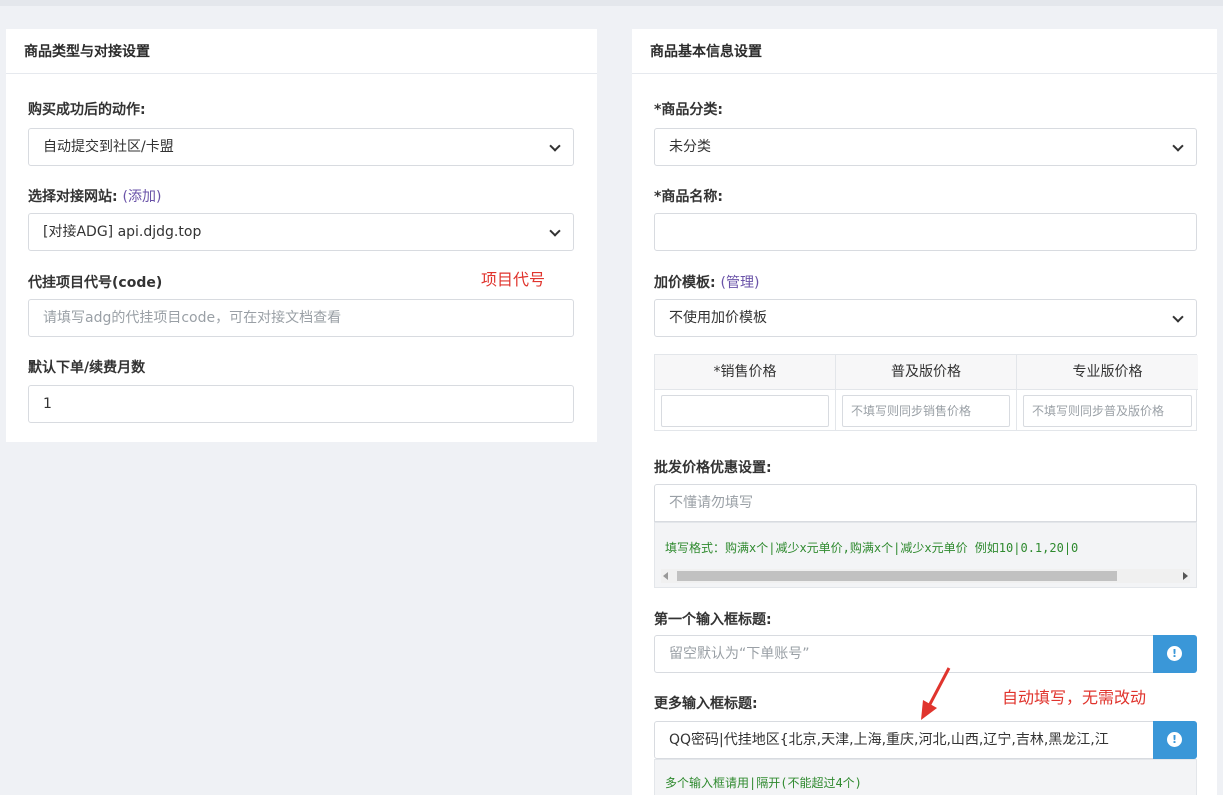  Describe the element at coordinates (924, 51) in the screenshot. I see `panel-title: 商品基本信息设置` at that location.